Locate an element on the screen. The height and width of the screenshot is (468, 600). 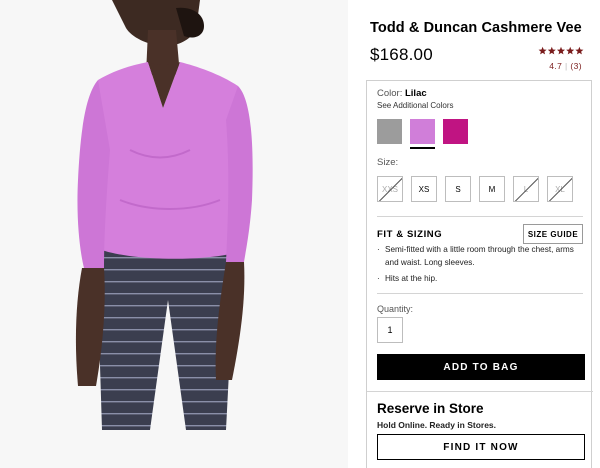
swatch-gray is located at coordinates (389, 131).